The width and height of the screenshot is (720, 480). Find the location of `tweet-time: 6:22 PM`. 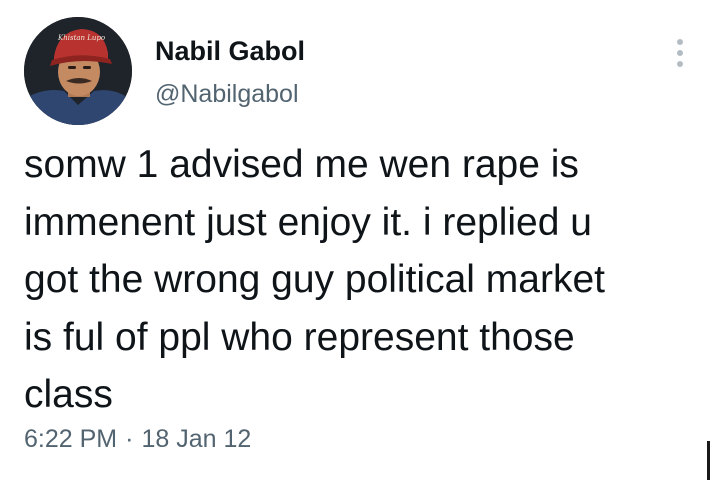

tweet-time: 6:22 PM is located at coordinates (71, 439).